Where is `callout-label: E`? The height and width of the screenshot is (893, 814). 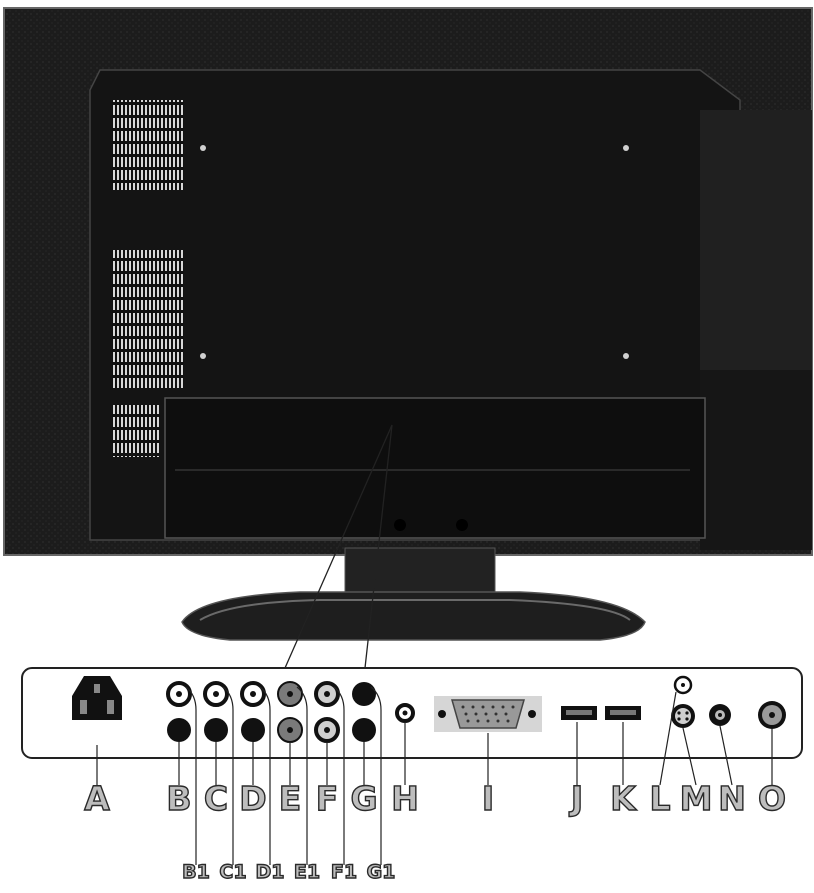
callout-label: E is located at coordinates (290, 798).